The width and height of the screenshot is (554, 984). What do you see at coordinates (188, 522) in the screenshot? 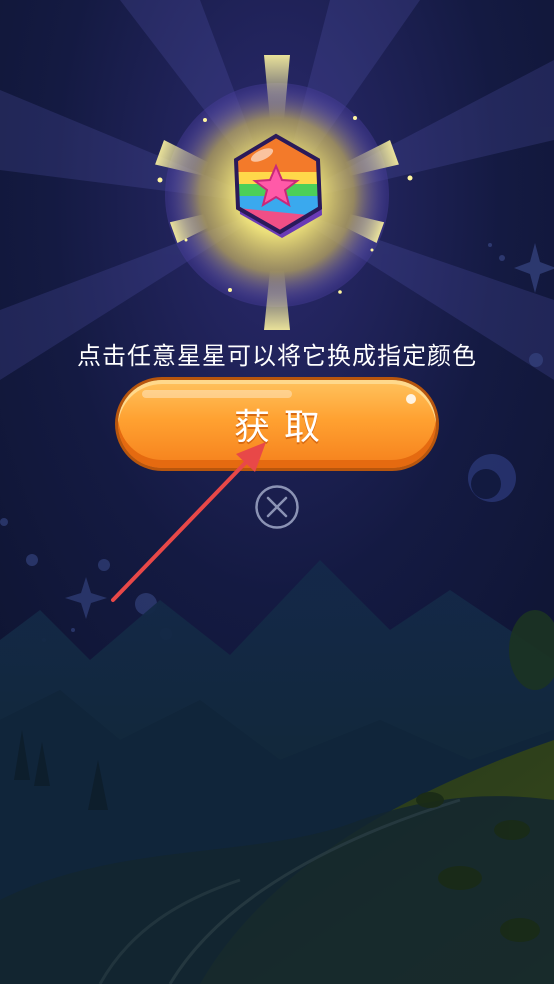
I see `red-arrow-annotation` at bounding box center [188, 522].